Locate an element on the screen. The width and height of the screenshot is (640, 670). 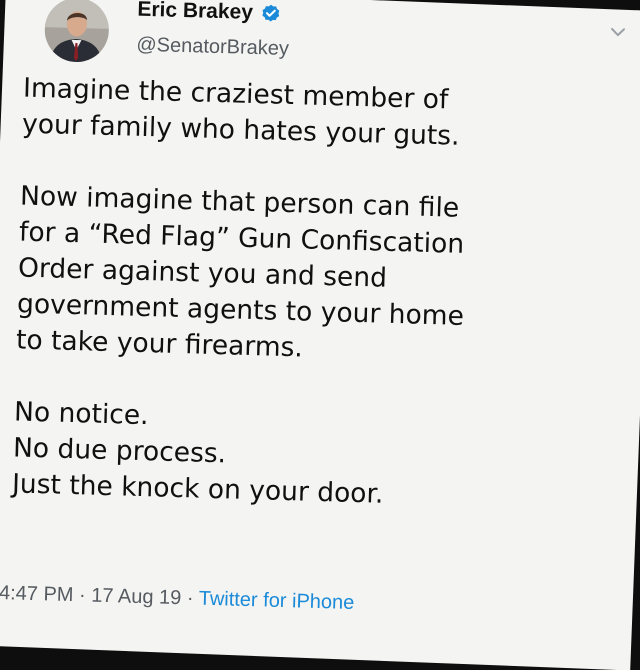
tweet-date: 17 Aug 19 is located at coordinates (136, 597).